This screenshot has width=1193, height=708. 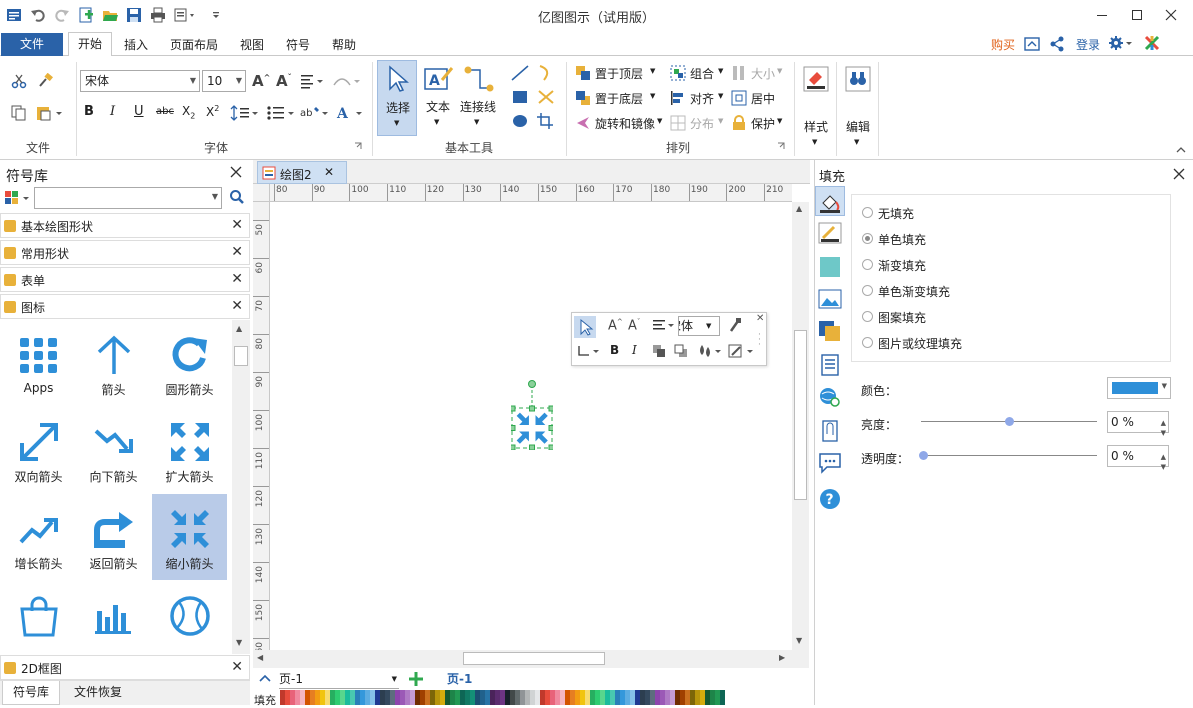 I want to click on symbol-shrink-arrow: 缩小箭头, so click(x=189, y=537).